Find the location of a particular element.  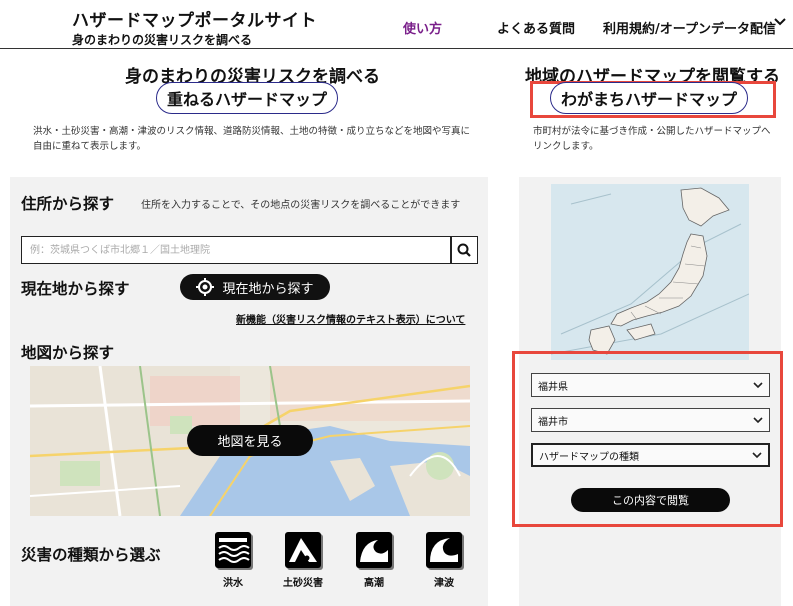

site-subtitle: 身のまわりの災害リスクを調べる is located at coordinates (162, 40).